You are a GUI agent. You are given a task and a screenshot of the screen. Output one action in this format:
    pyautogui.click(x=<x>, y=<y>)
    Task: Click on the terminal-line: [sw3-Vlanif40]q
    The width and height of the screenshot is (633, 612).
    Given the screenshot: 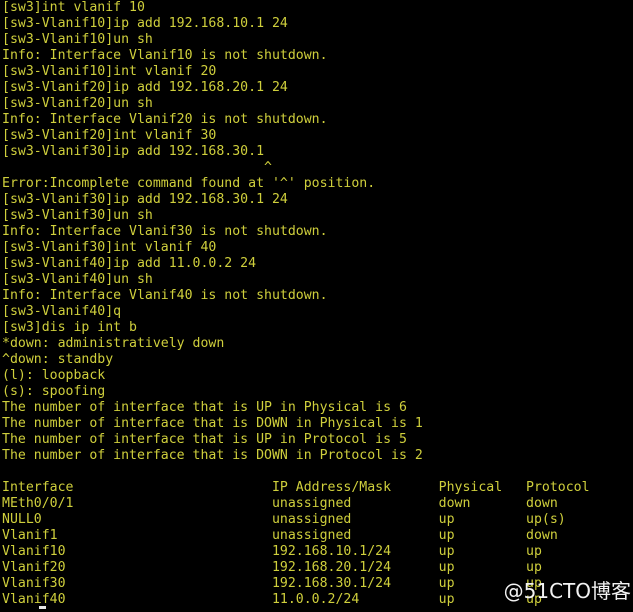 What is the action you would take?
    pyautogui.click(x=62, y=311)
    